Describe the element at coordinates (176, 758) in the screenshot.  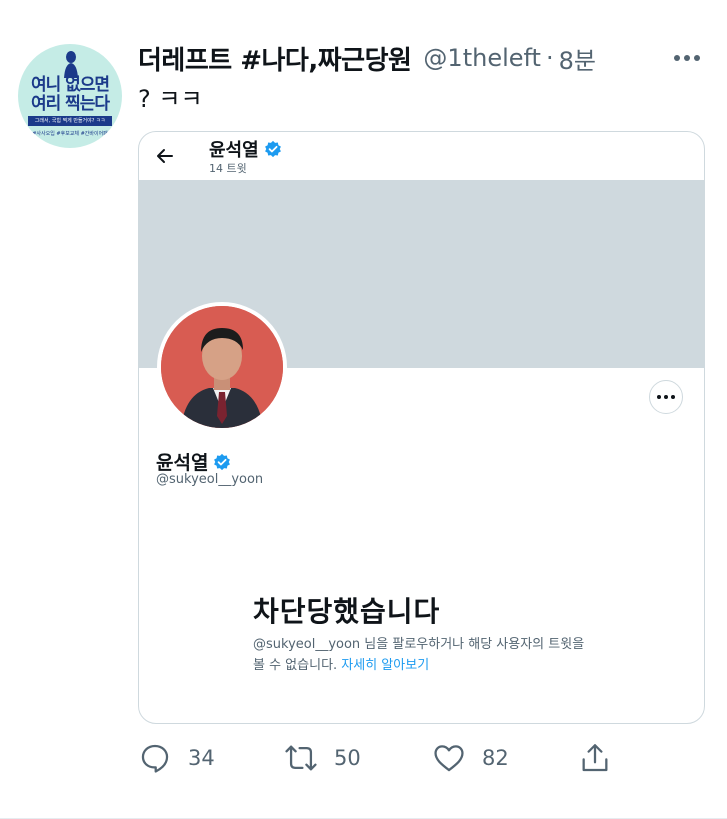
I see `reply-button: 34` at that location.